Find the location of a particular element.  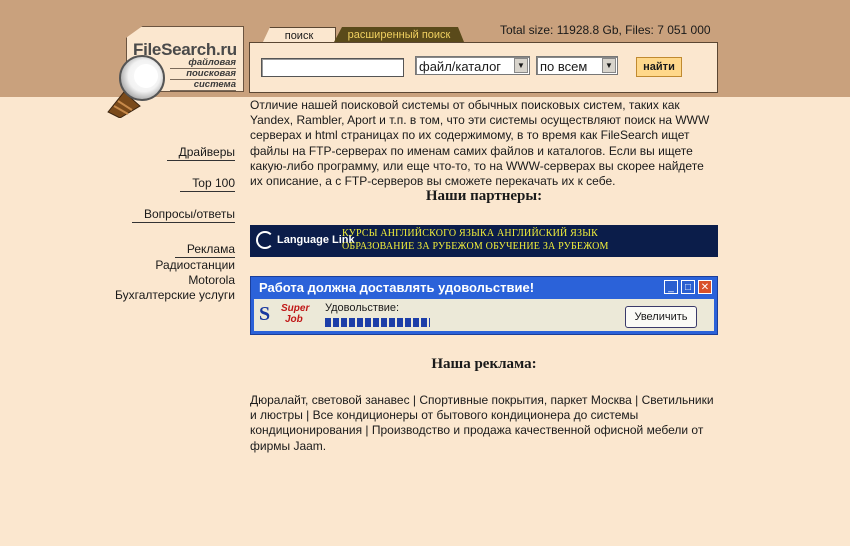

type-select: файл/каталог ▼ is located at coordinates (472, 65).